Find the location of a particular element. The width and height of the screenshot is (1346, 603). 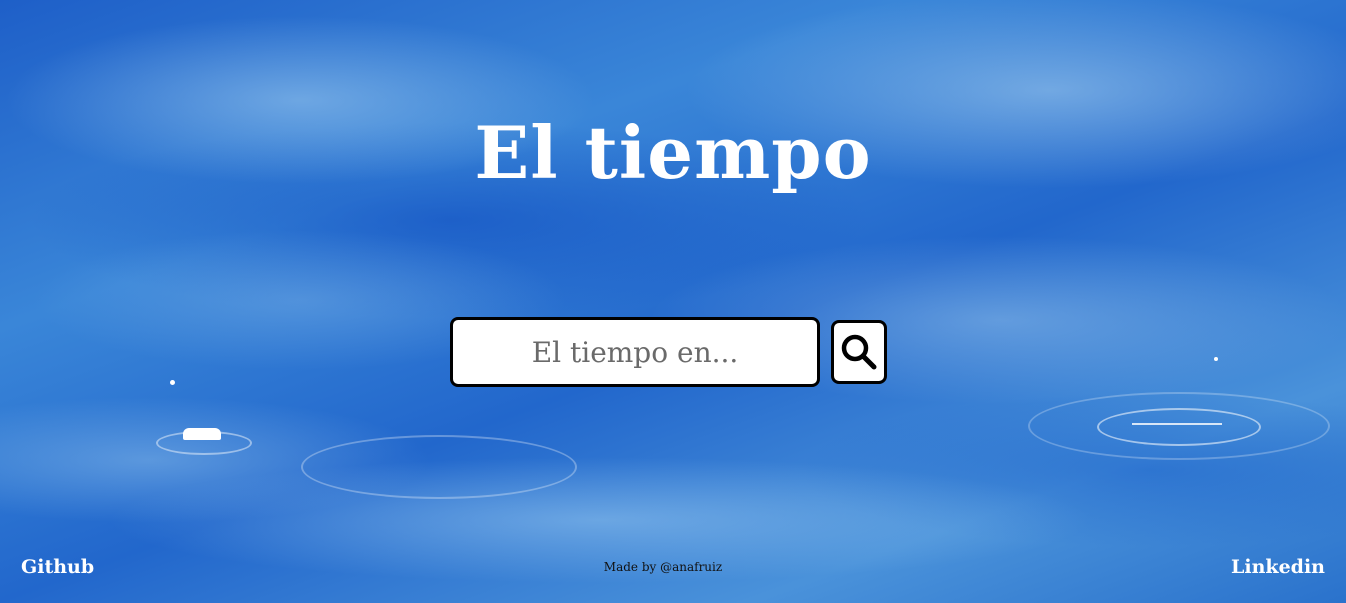

search-bar is located at coordinates (668, 352).